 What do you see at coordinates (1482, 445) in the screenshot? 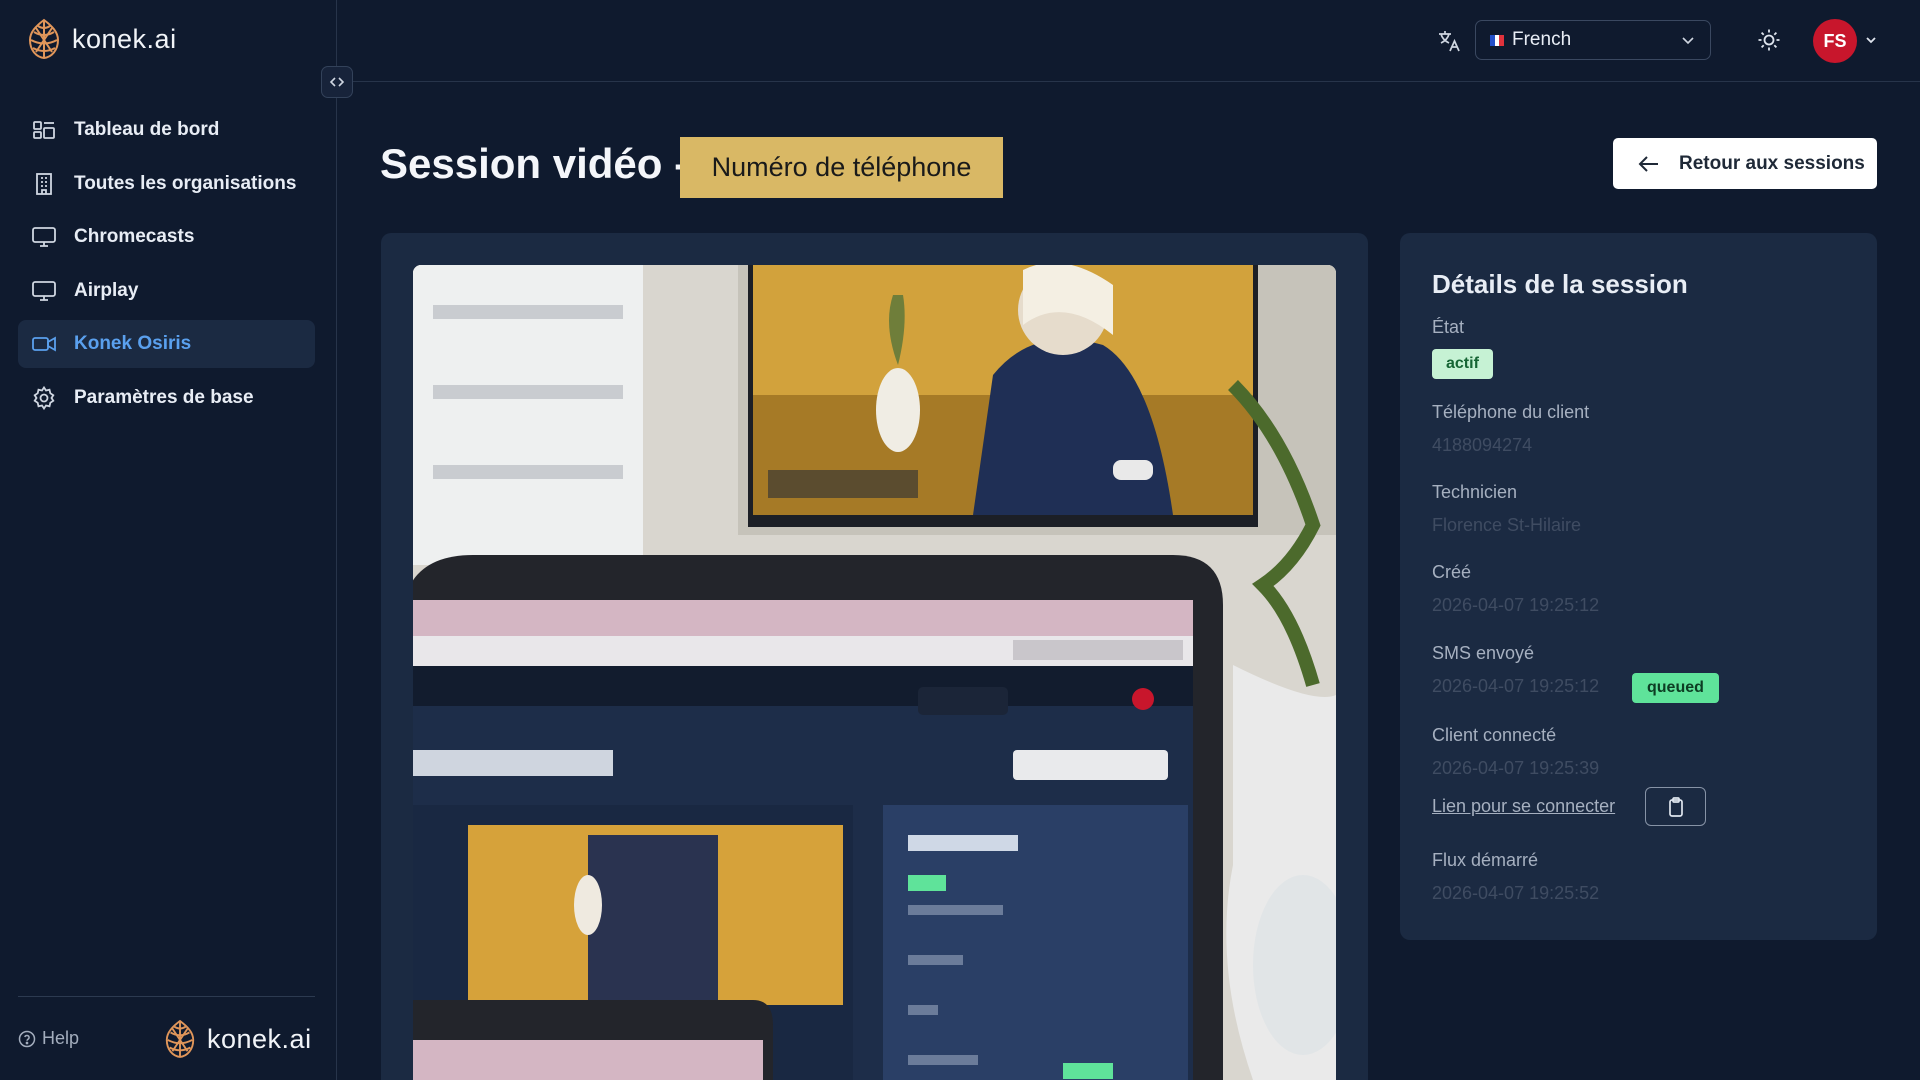
I see `client-phone-value: 4188094274` at bounding box center [1482, 445].